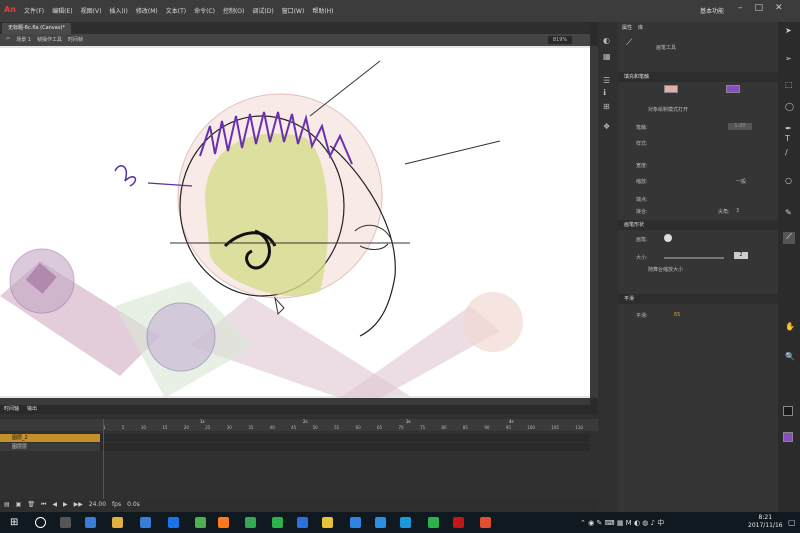 This screenshot has width=800, height=533. Describe the element at coordinates (43, 505) in the screenshot. I see `rewind-icon: ⏮` at that location.